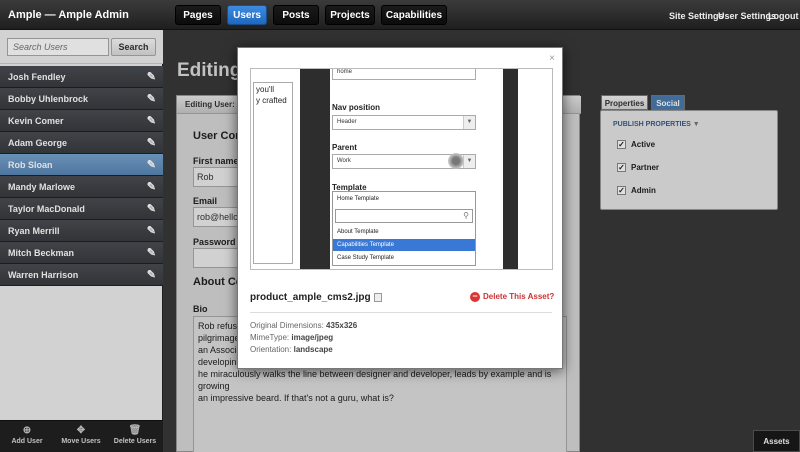 Image resolution: width=800 pixels, height=452 pixels. I want to click on meta-mimetype: MimeType: image/jpeg, so click(292, 337).